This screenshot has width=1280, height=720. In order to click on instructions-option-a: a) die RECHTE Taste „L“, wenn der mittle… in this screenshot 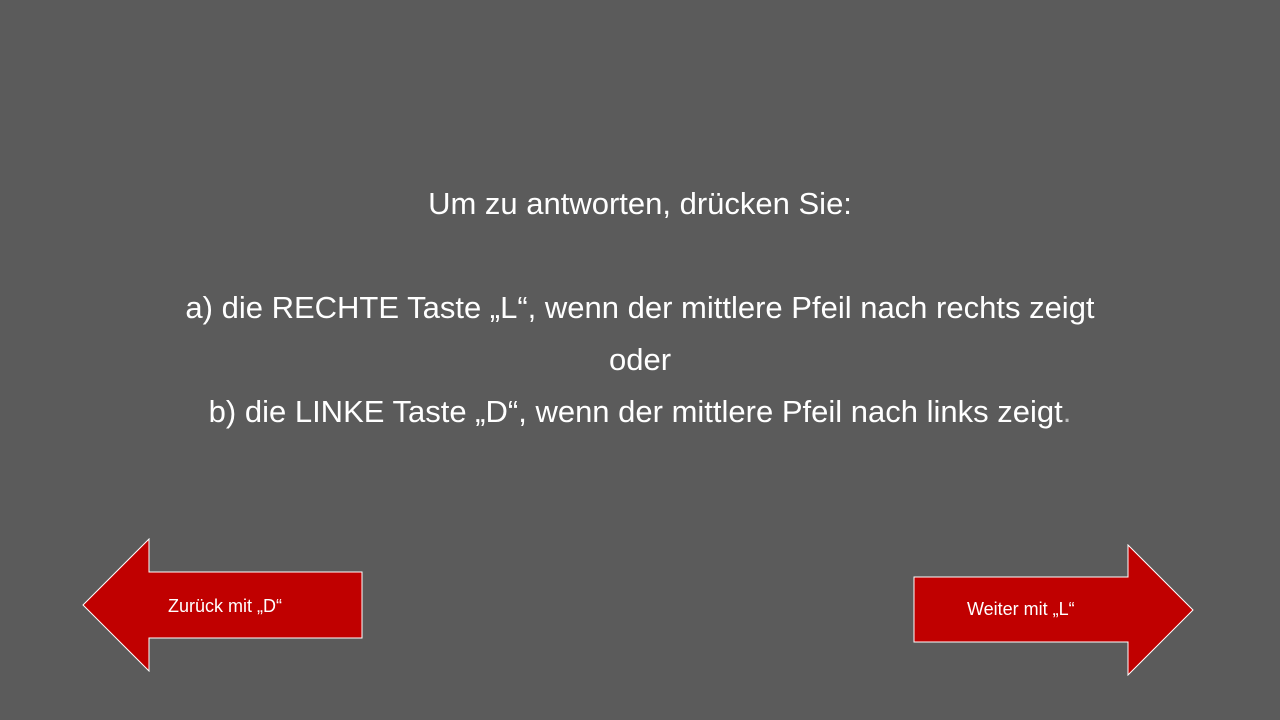, I will do `click(640, 307)`.